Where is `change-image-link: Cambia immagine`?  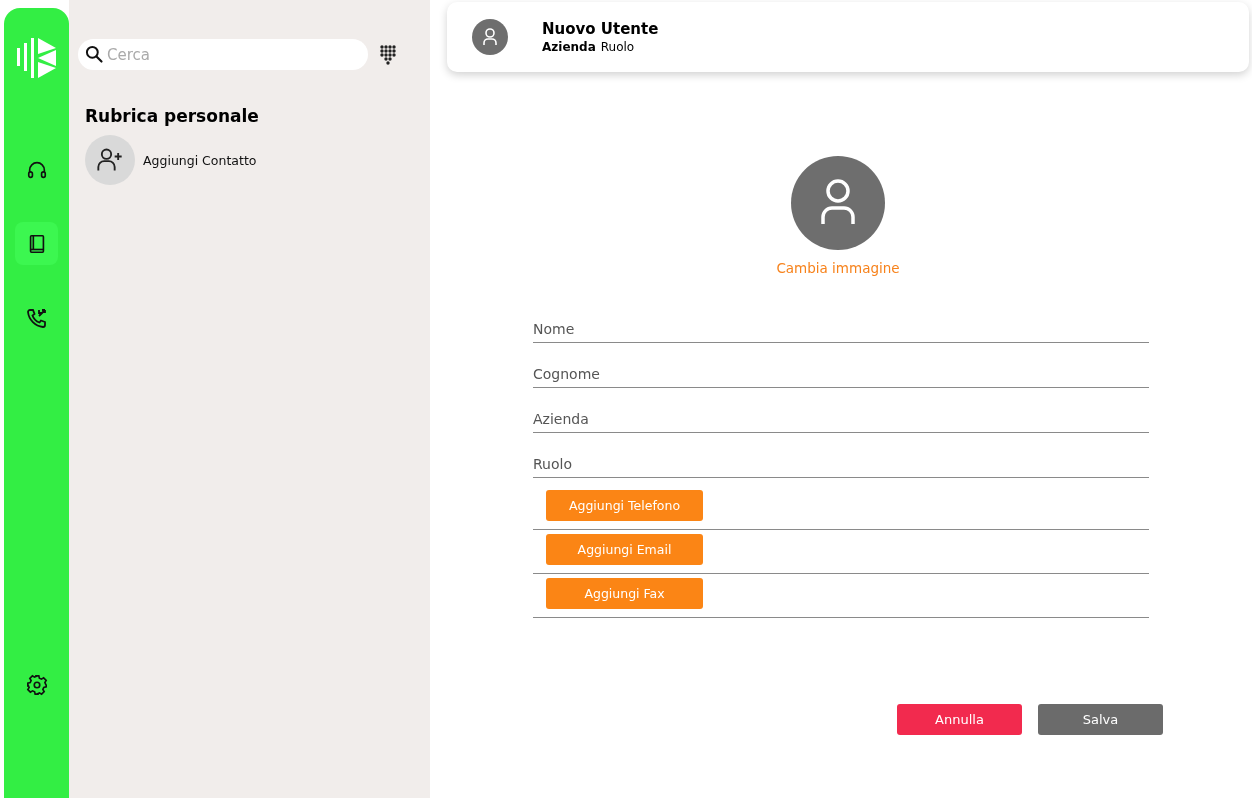 change-image-link: Cambia immagine is located at coordinates (838, 268).